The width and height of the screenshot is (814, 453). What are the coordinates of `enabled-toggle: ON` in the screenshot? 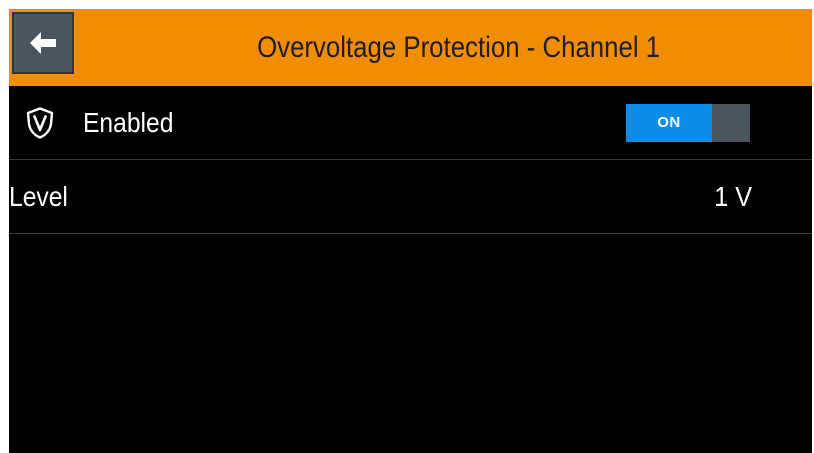 It's located at (688, 123).